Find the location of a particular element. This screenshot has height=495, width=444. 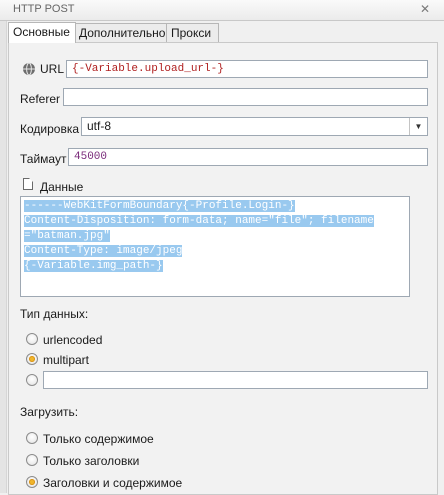

radio-content-only-label: Только содержимое is located at coordinates (98, 439).